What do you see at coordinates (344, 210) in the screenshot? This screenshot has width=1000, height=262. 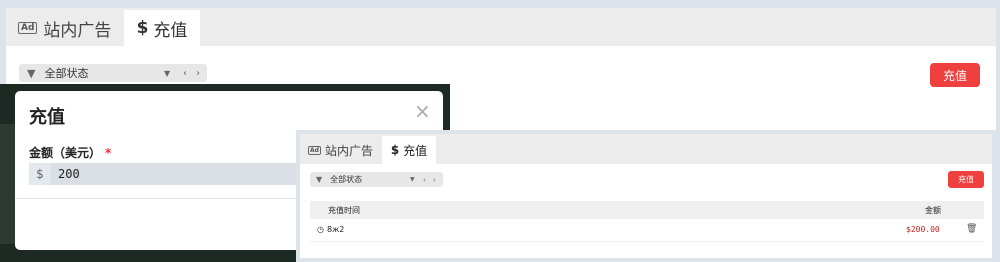 I see `column-recharge-time: 充值时间` at bounding box center [344, 210].